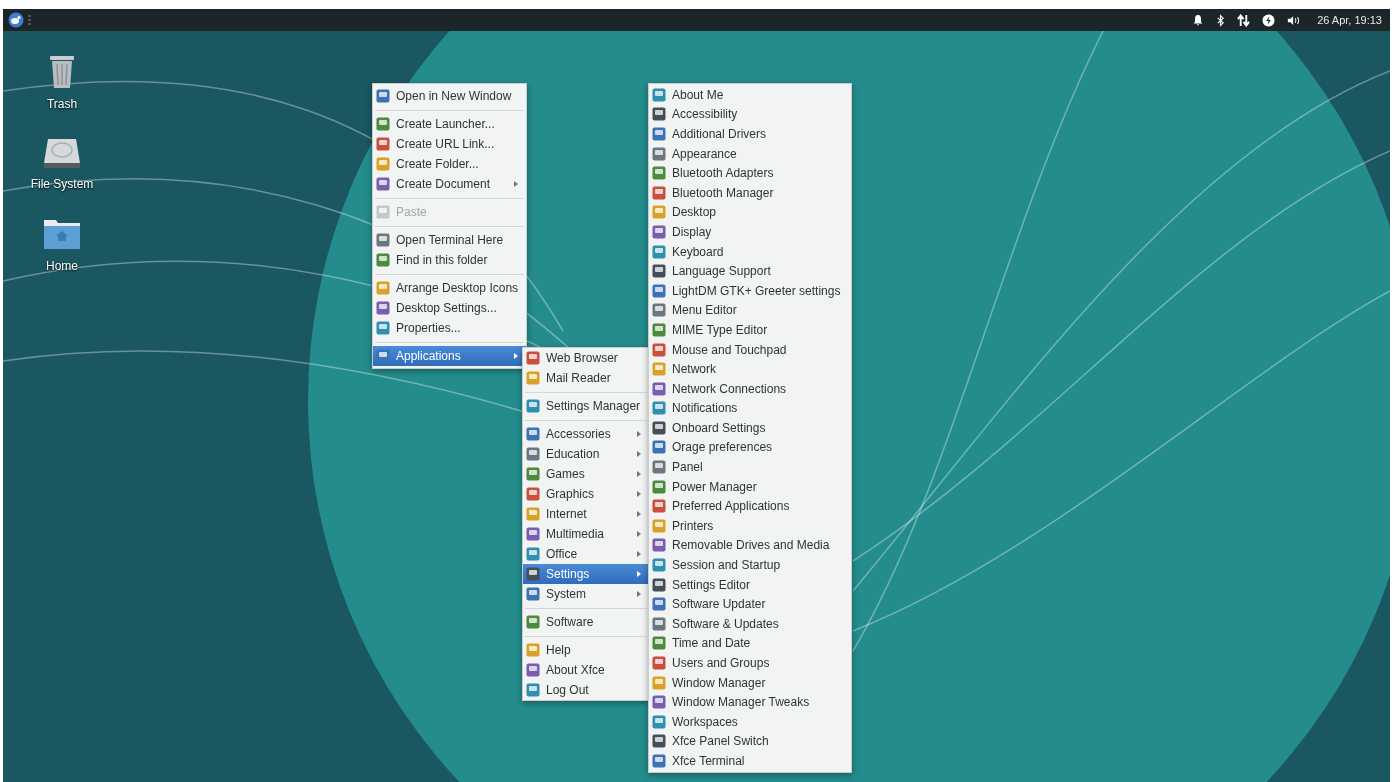  What do you see at coordinates (750, 643) in the screenshot?
I see `menu-item: Time and Date` at bounding box center [750, 643].